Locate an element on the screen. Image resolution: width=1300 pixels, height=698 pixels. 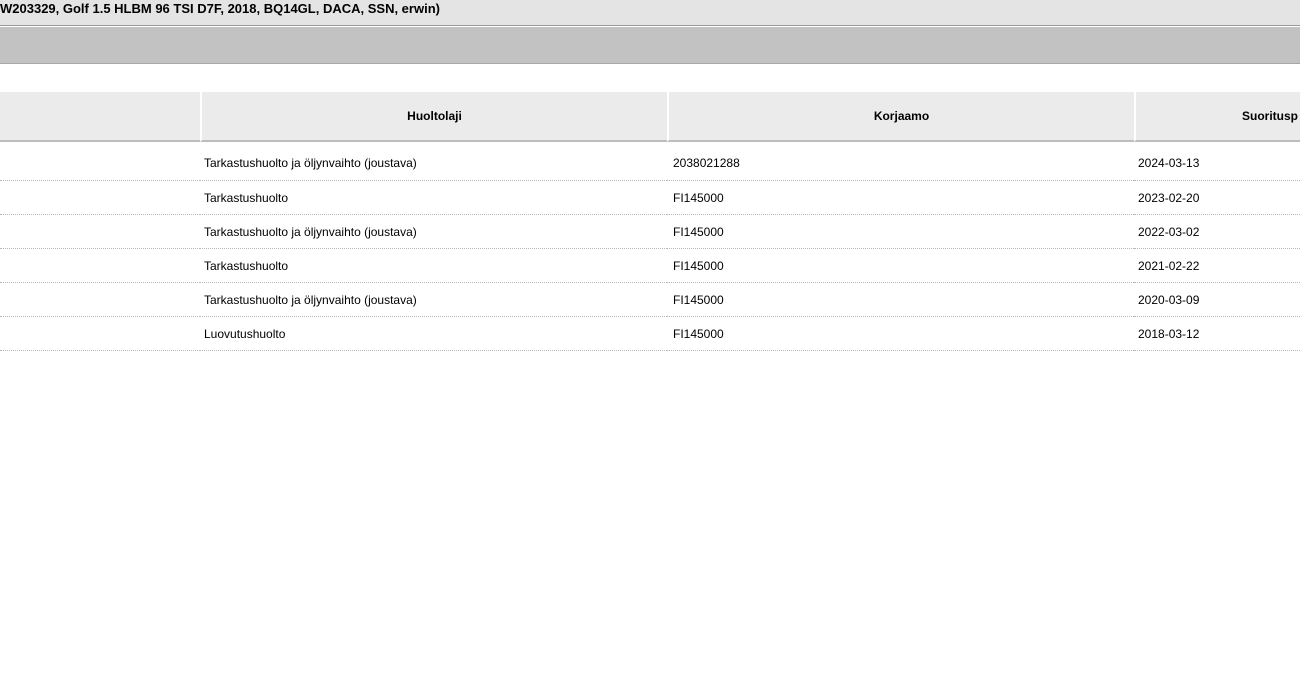
table-header-row: Huoltolaji Korjaamo Suoritusp is located at coordinates (650, 117).